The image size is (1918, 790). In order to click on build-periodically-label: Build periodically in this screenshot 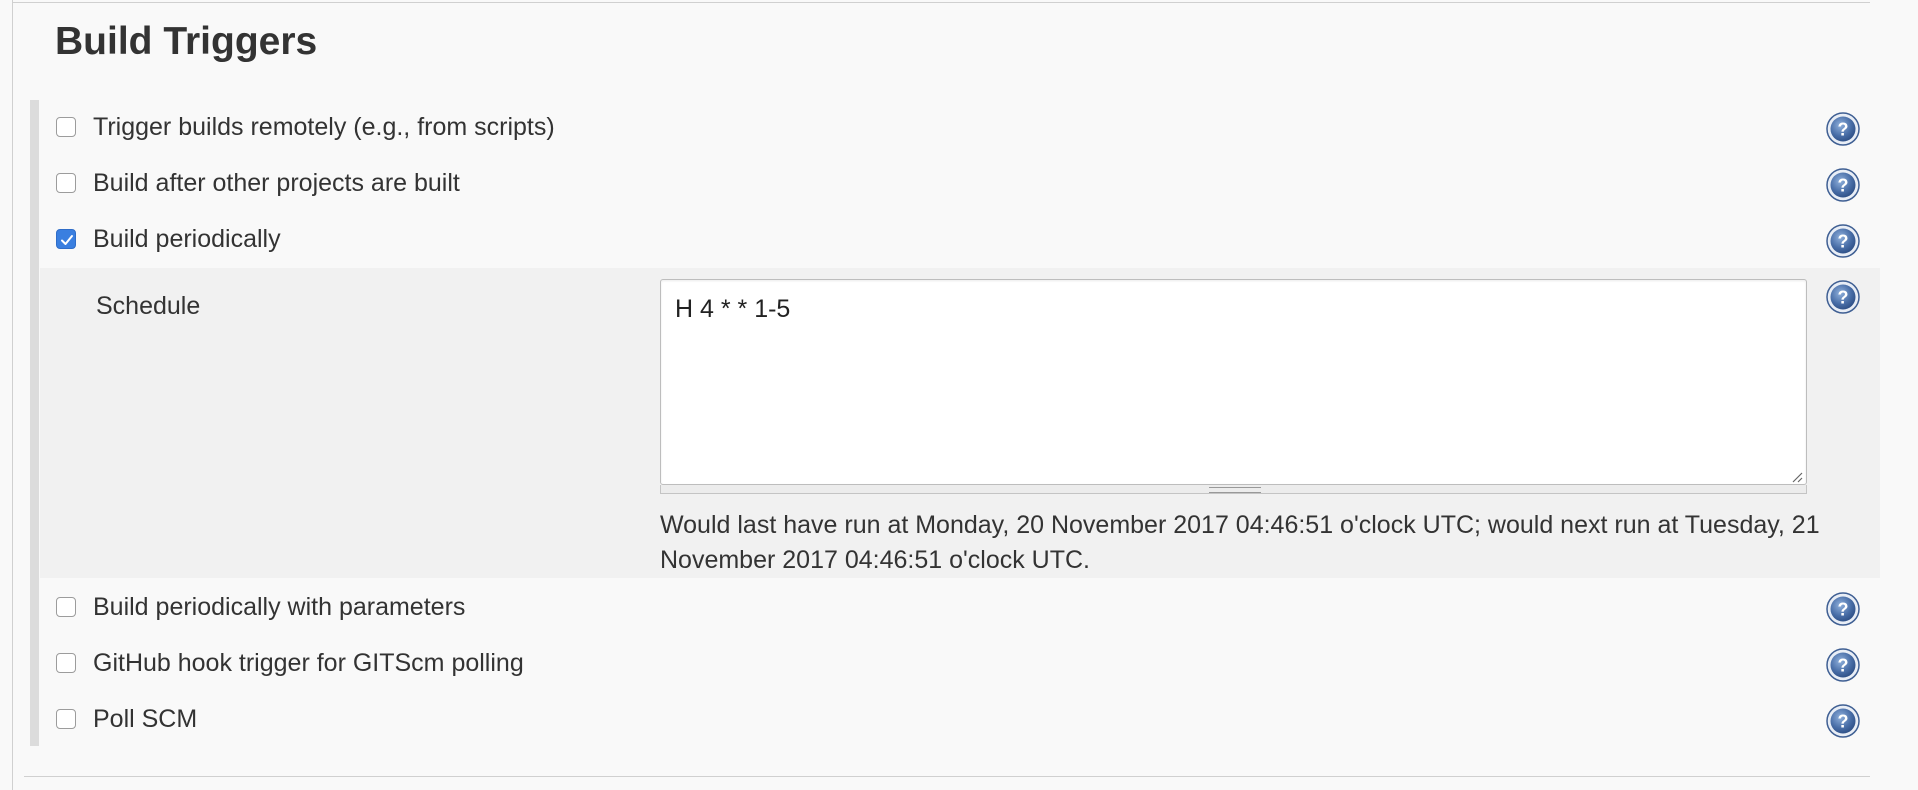, I will do `click(187, 239)`.